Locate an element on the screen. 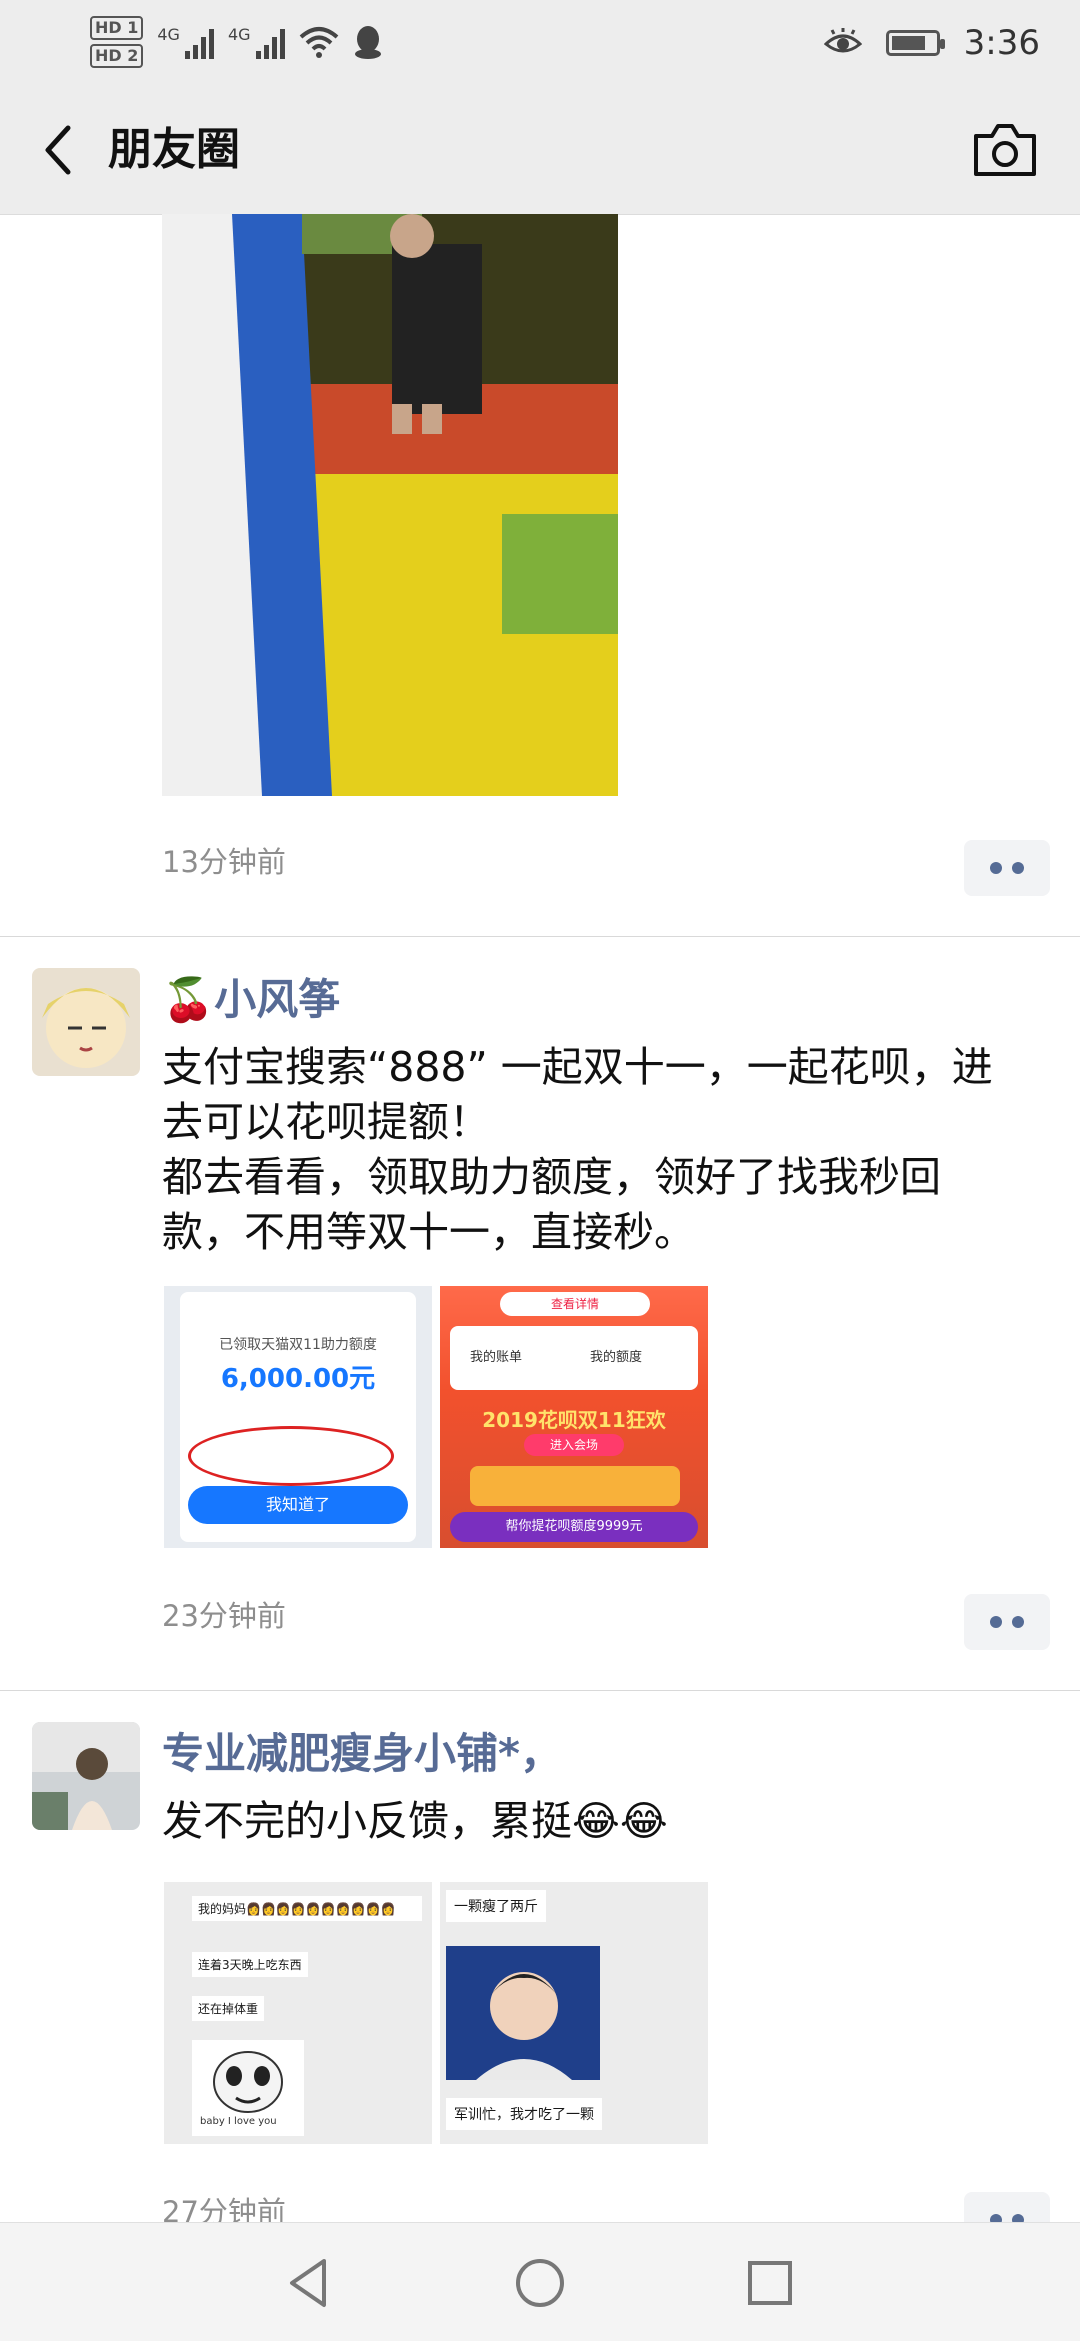 The height and width of the screenshot is (2341, 1080). triangle-back-icon is located at coordinates (310, 2283).